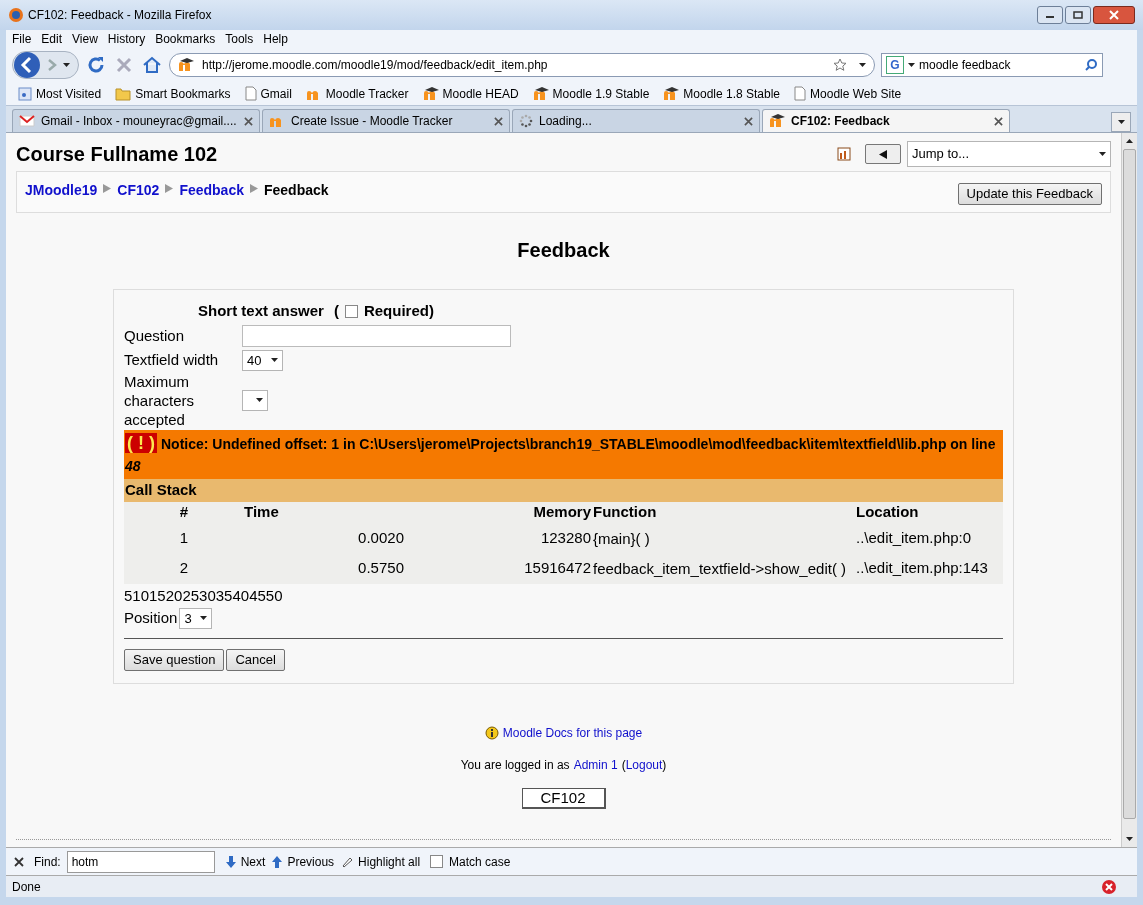 This screenshot has height=905, width=1143. I want to click on textfield-width-label: Textfield width, so click(172, 360).